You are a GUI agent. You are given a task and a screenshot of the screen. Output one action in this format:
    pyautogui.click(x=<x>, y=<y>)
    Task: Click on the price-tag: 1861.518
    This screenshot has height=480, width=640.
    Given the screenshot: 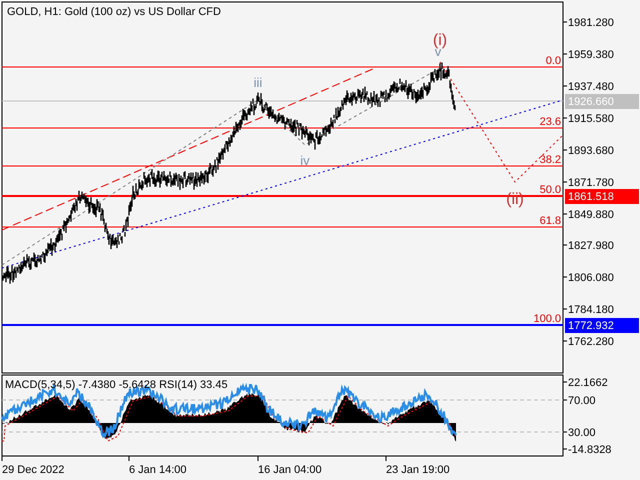 What is the action you would take?
    pyautogui.click(x=602, y=196)
    